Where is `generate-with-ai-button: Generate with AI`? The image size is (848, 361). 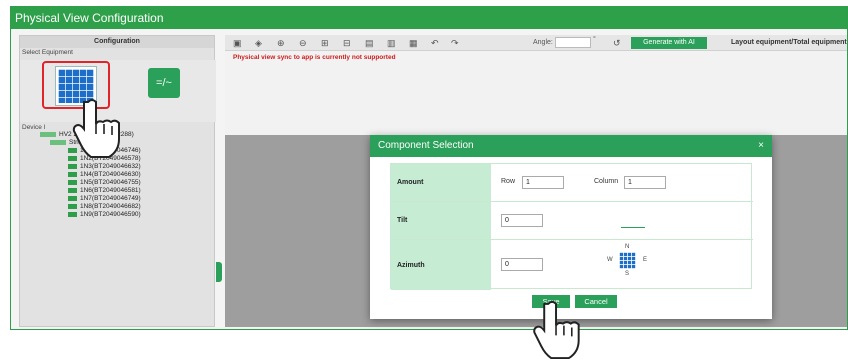
generate-with-ai-button: Generate with AI is located at coordinates (669, 43).